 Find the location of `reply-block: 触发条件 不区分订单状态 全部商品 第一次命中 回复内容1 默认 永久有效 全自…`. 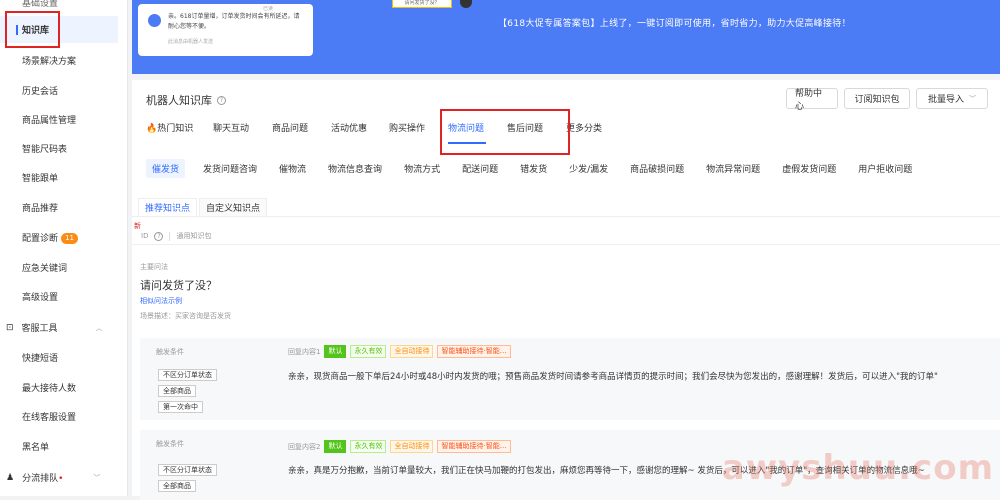

reply-block: 触发条件 不区分订单状态 全部商品 第一次命中 回复内容1 默认 永久有效 全自… is located at coordinates (570, 379).